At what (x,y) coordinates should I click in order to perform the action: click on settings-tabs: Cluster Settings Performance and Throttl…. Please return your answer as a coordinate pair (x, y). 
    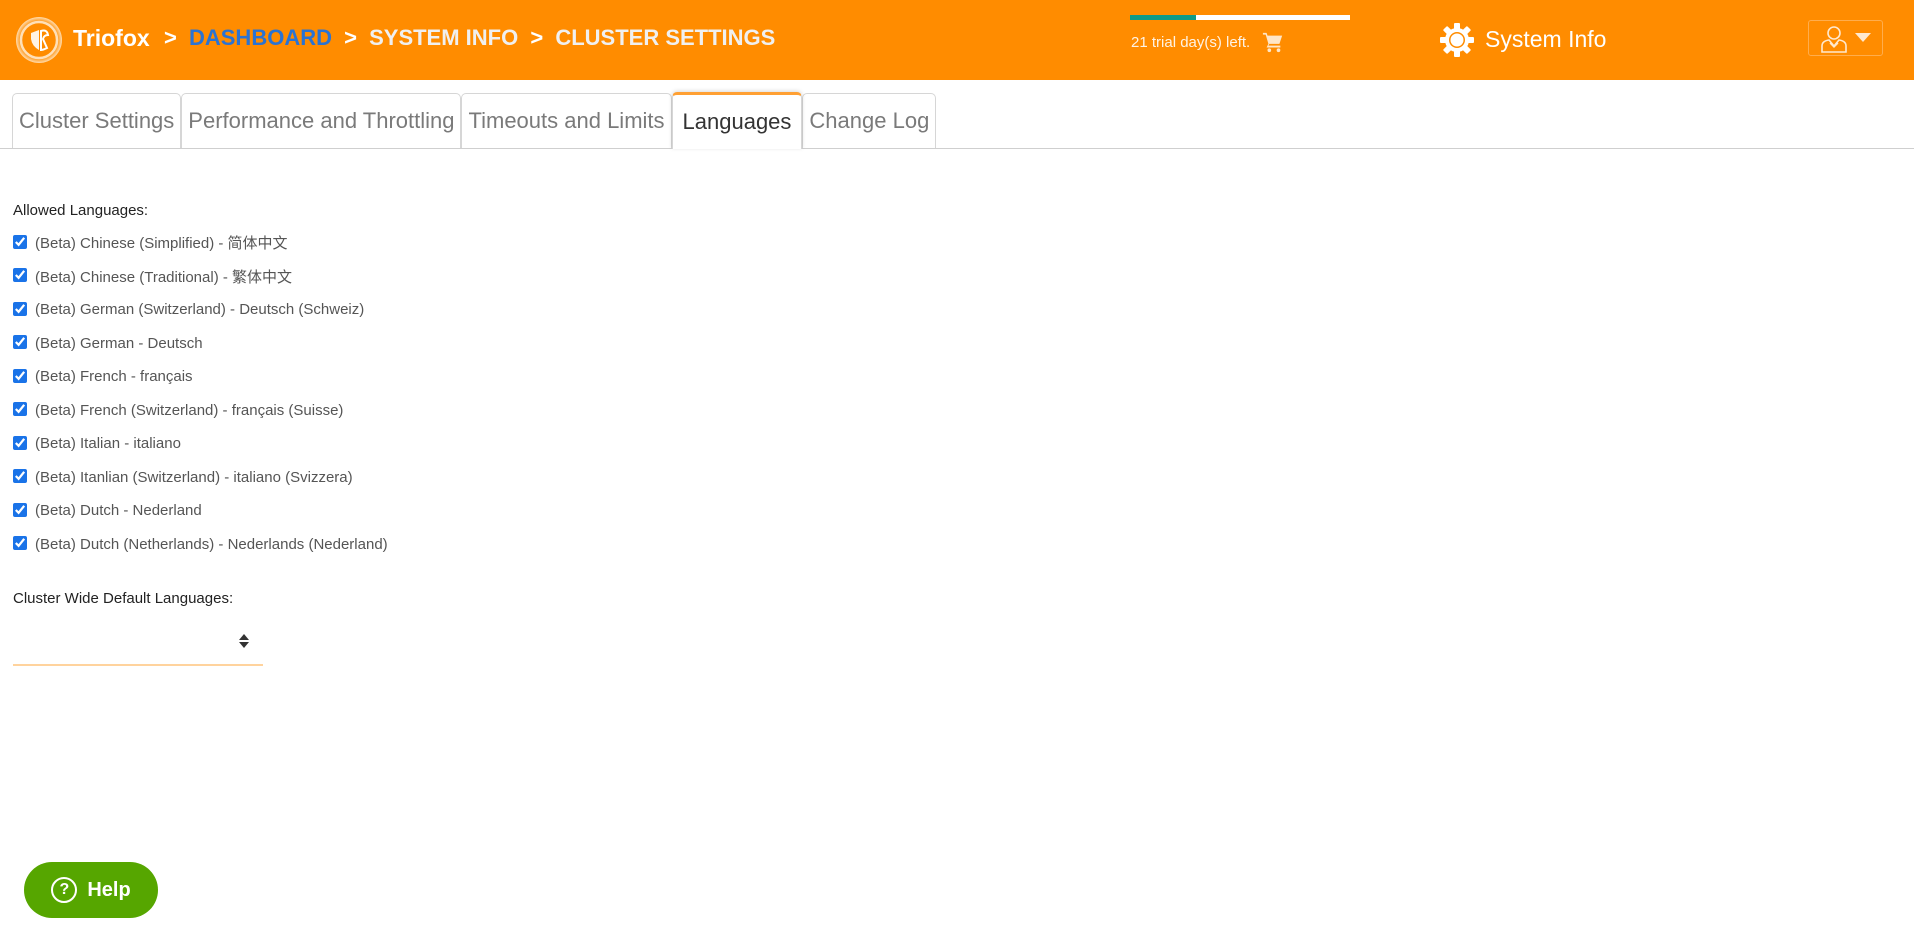
    Looking at the image, I should click on (474, 120).